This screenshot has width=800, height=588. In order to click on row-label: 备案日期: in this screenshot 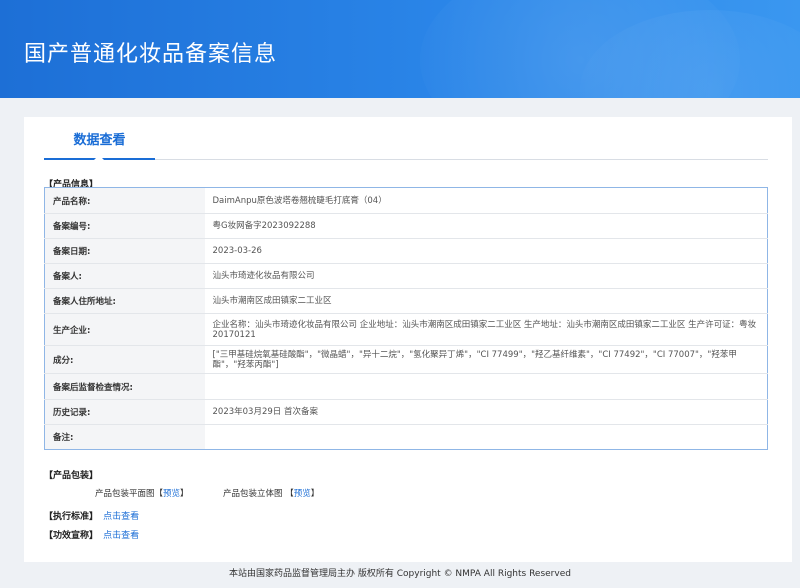, I will do `click(124, 251)`.